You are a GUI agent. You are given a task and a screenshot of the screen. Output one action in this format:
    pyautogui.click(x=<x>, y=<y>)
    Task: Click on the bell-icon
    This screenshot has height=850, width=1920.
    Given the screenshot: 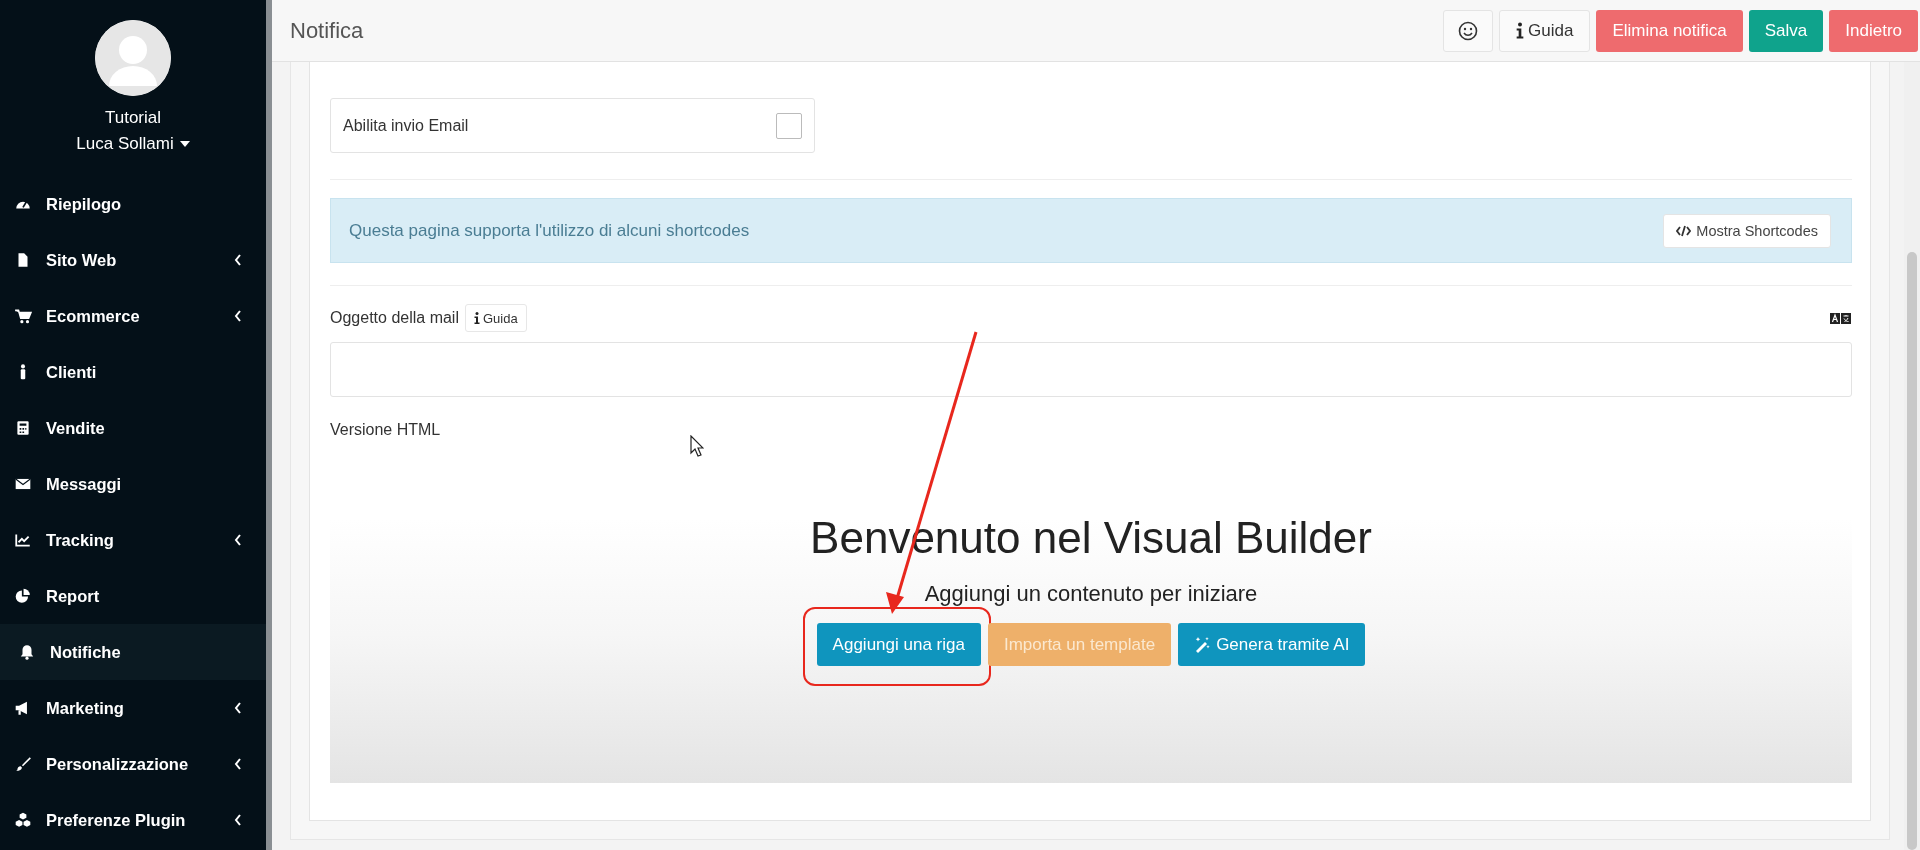 What is the action you would take?
    pyautogui.click(x=27, y=652)
    